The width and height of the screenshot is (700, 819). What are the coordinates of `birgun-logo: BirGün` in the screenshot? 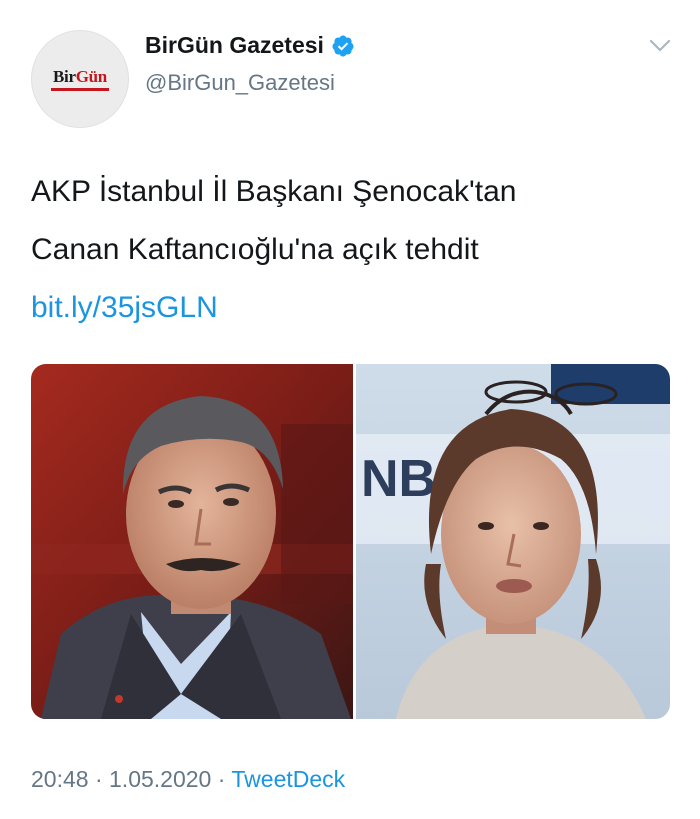 It's located at (80, 79).